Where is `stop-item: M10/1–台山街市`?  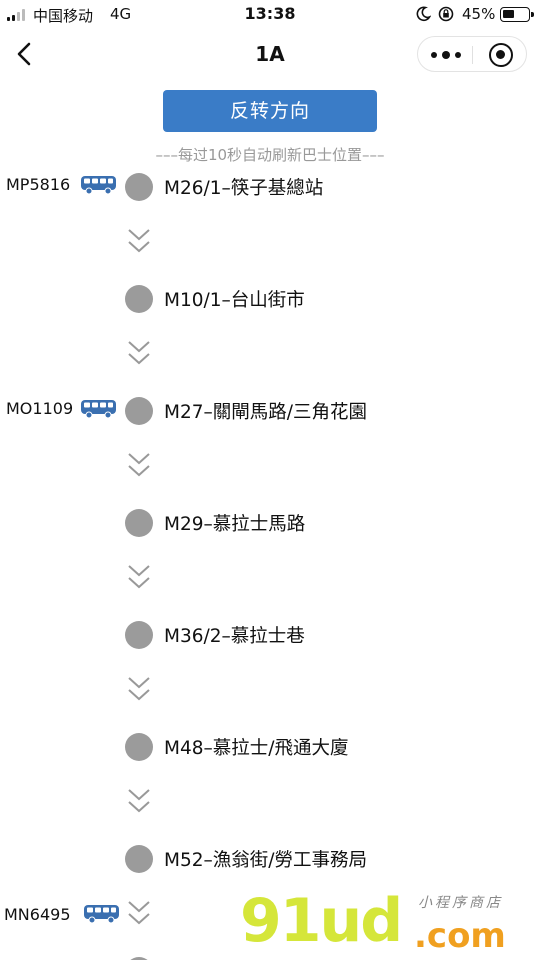 stop-item: M10/1–台山街市 is located at coordinates (270, 298).